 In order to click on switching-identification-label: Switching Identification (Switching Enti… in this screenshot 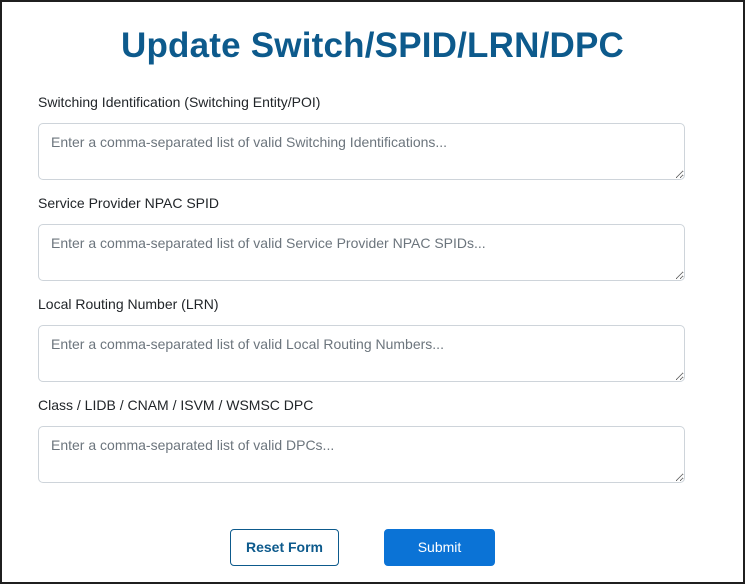, I will do `click(179, 102)`.